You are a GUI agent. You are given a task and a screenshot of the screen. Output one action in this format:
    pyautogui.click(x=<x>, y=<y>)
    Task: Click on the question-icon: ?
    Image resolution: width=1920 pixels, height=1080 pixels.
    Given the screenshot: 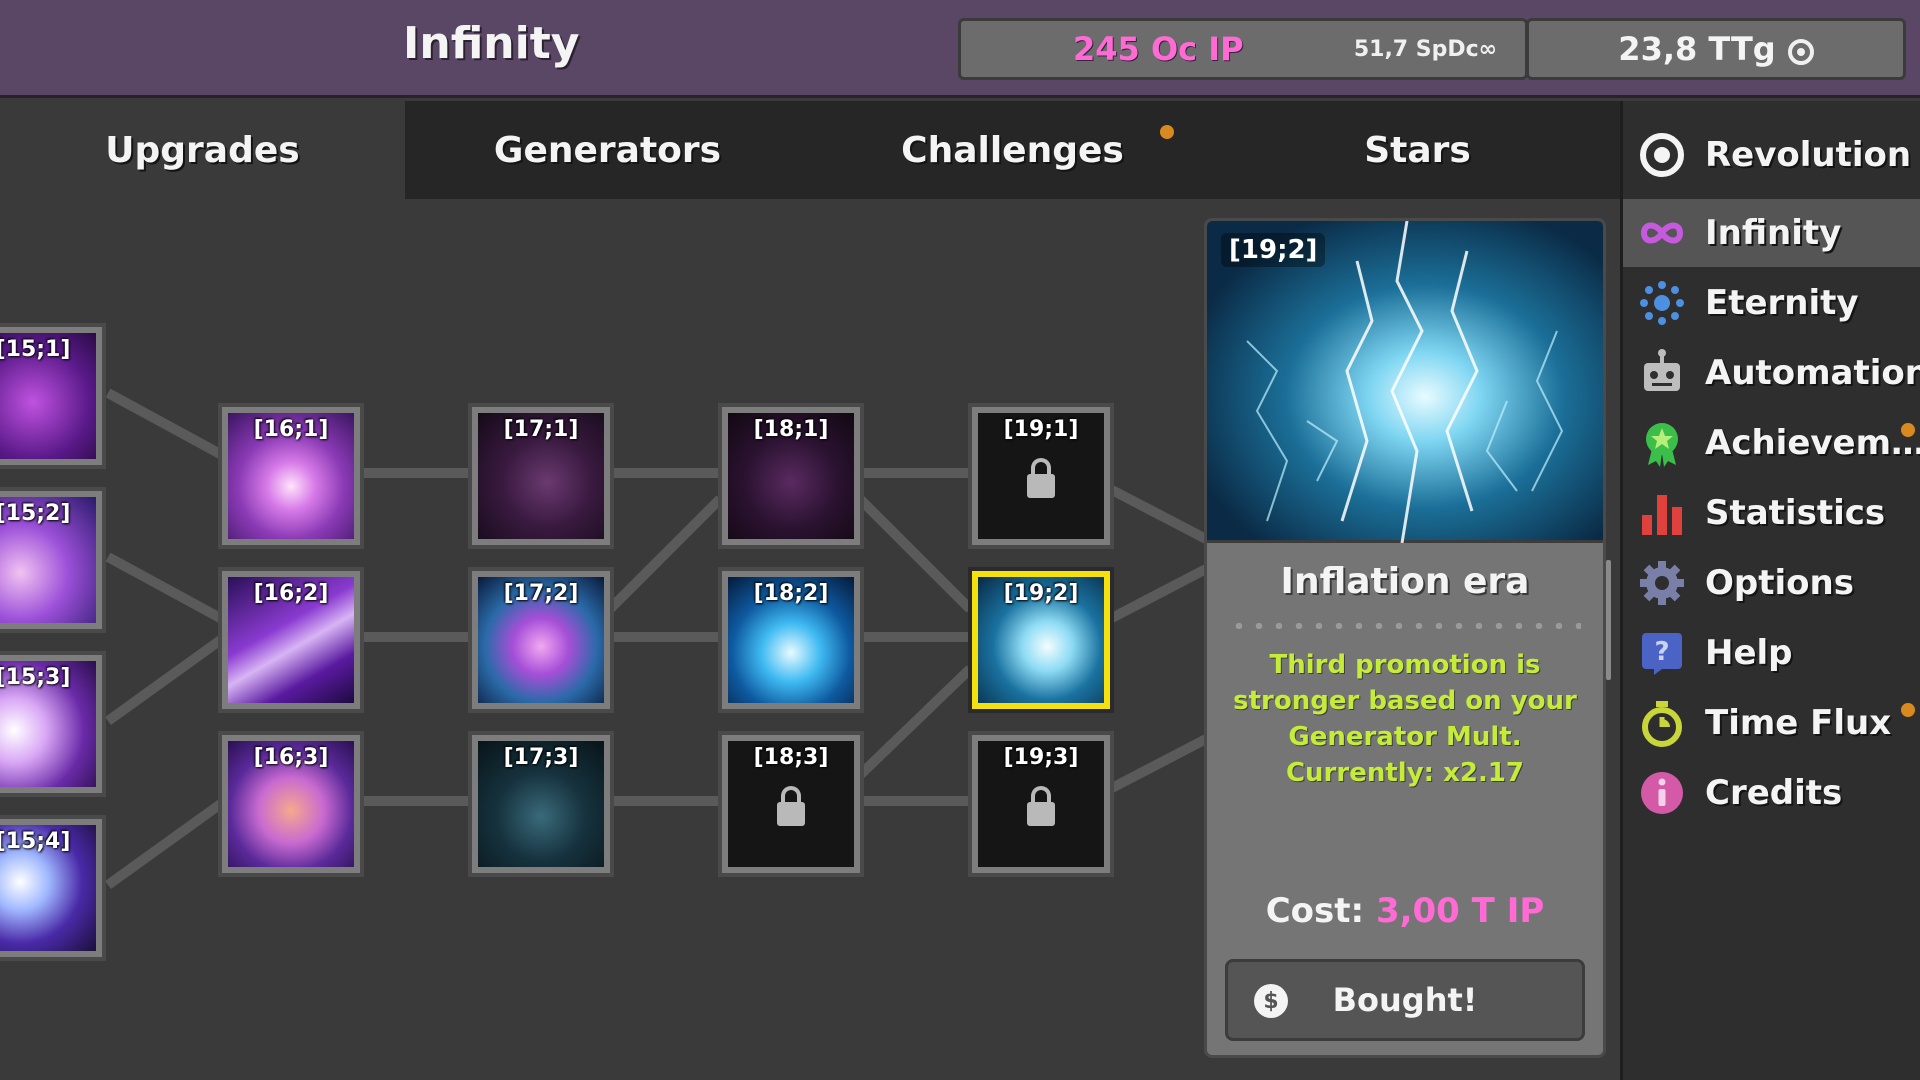 What is the action you would take?
    pyautogui.click(x=1662, y=653)
    